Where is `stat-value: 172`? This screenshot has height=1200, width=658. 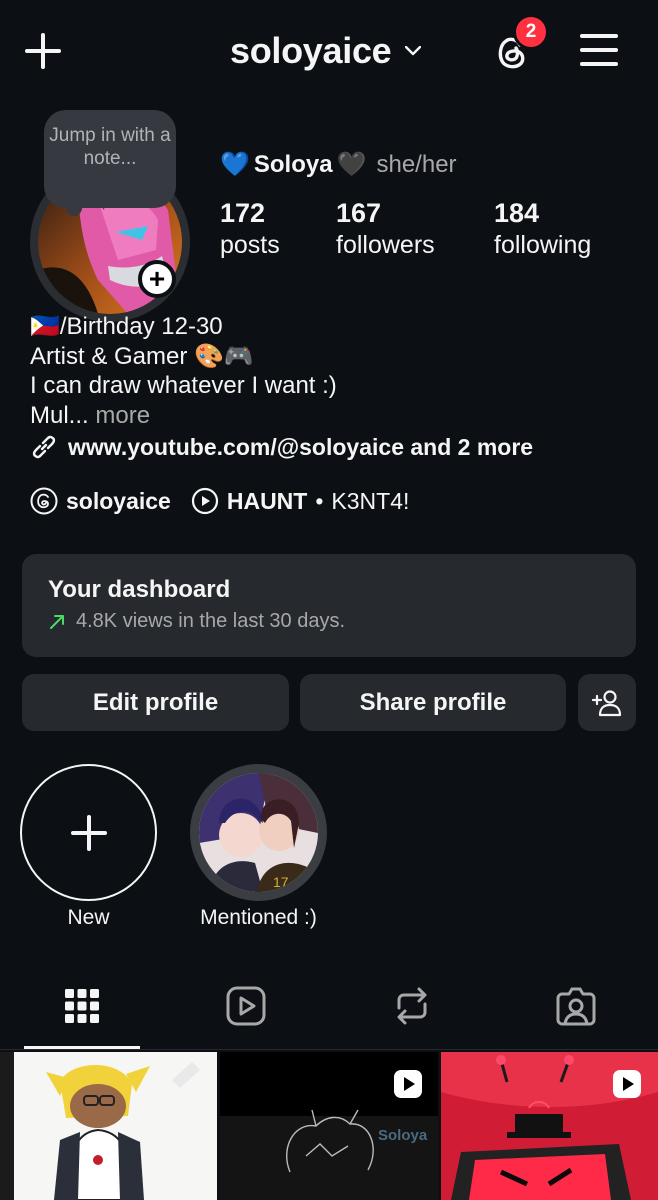 stat-value: 172 is located at coordinates (243, 213).